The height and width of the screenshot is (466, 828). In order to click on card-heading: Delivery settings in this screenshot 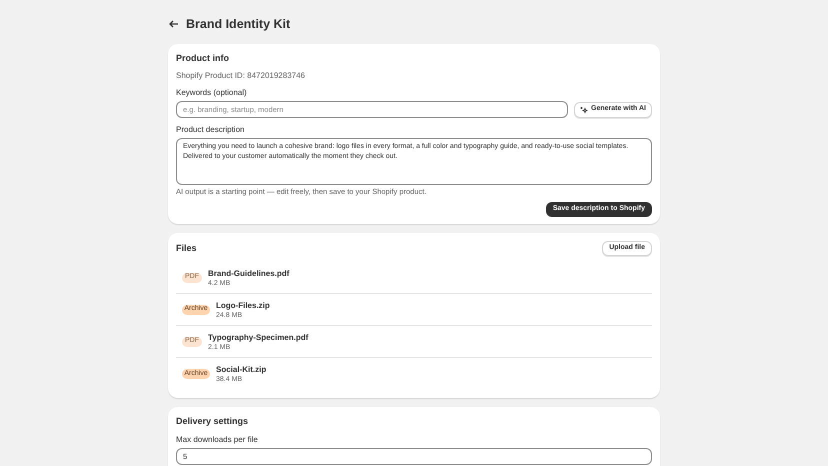, I will do `click(213, 421)`.